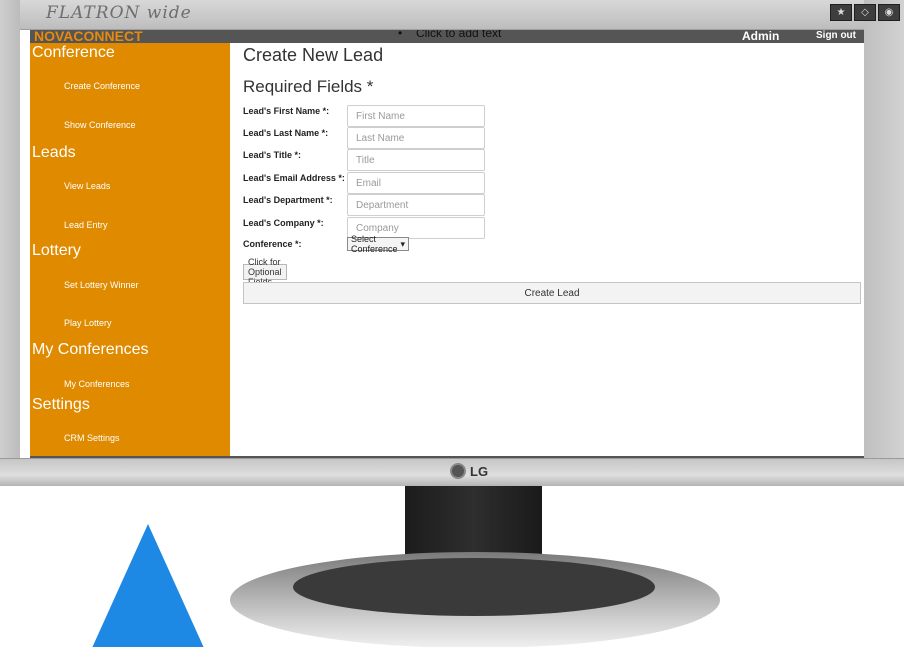  I want to click on energy-star-icon: ★, so click(841, 12).